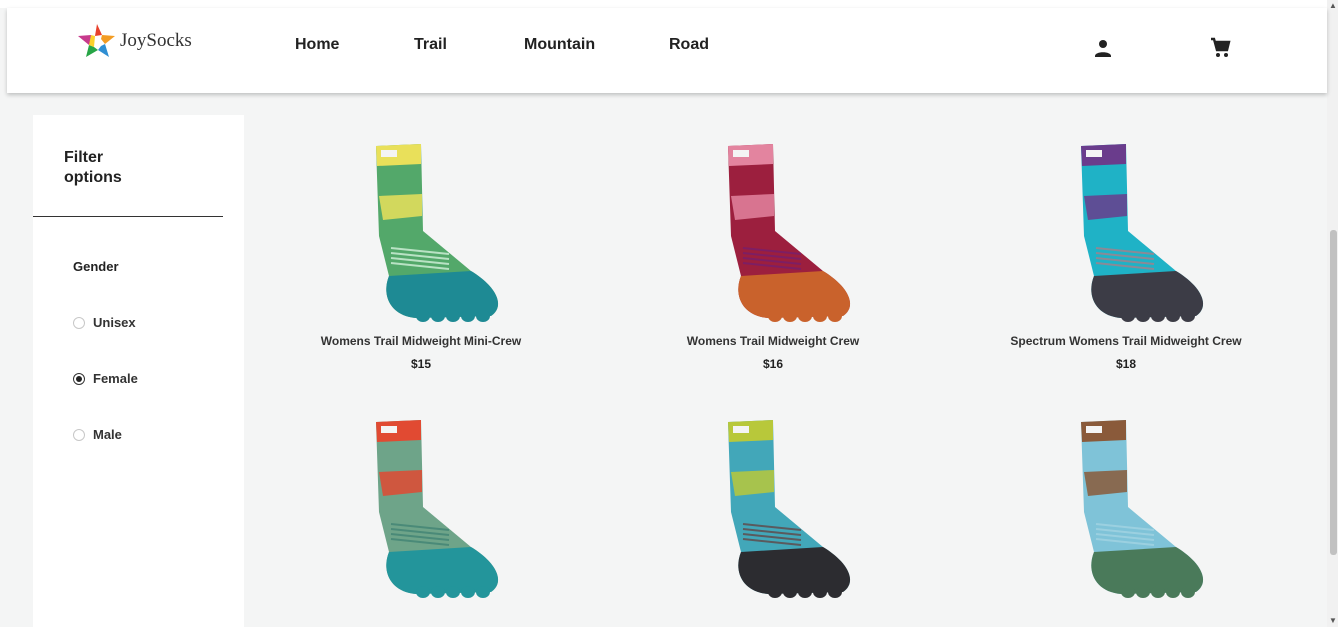 Image resolution: width=1338 pixels, height=627 pixels. What do you see at coordinates (1220, 48) in the screenshot?
I see `shopping-cart-icon` at bounding box center [1220, 48].